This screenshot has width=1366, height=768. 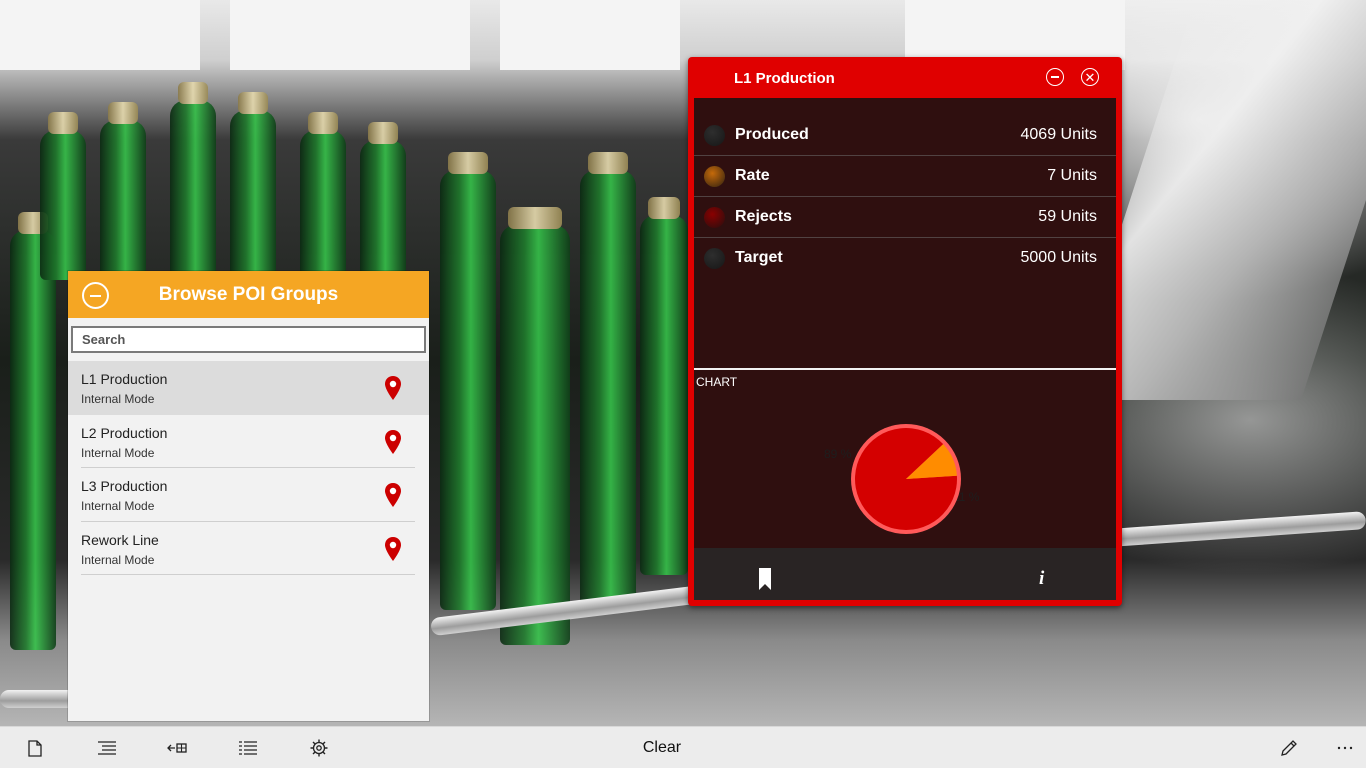 I want to click on production-panel-title: L1 Production, so click(x=784, y=78).